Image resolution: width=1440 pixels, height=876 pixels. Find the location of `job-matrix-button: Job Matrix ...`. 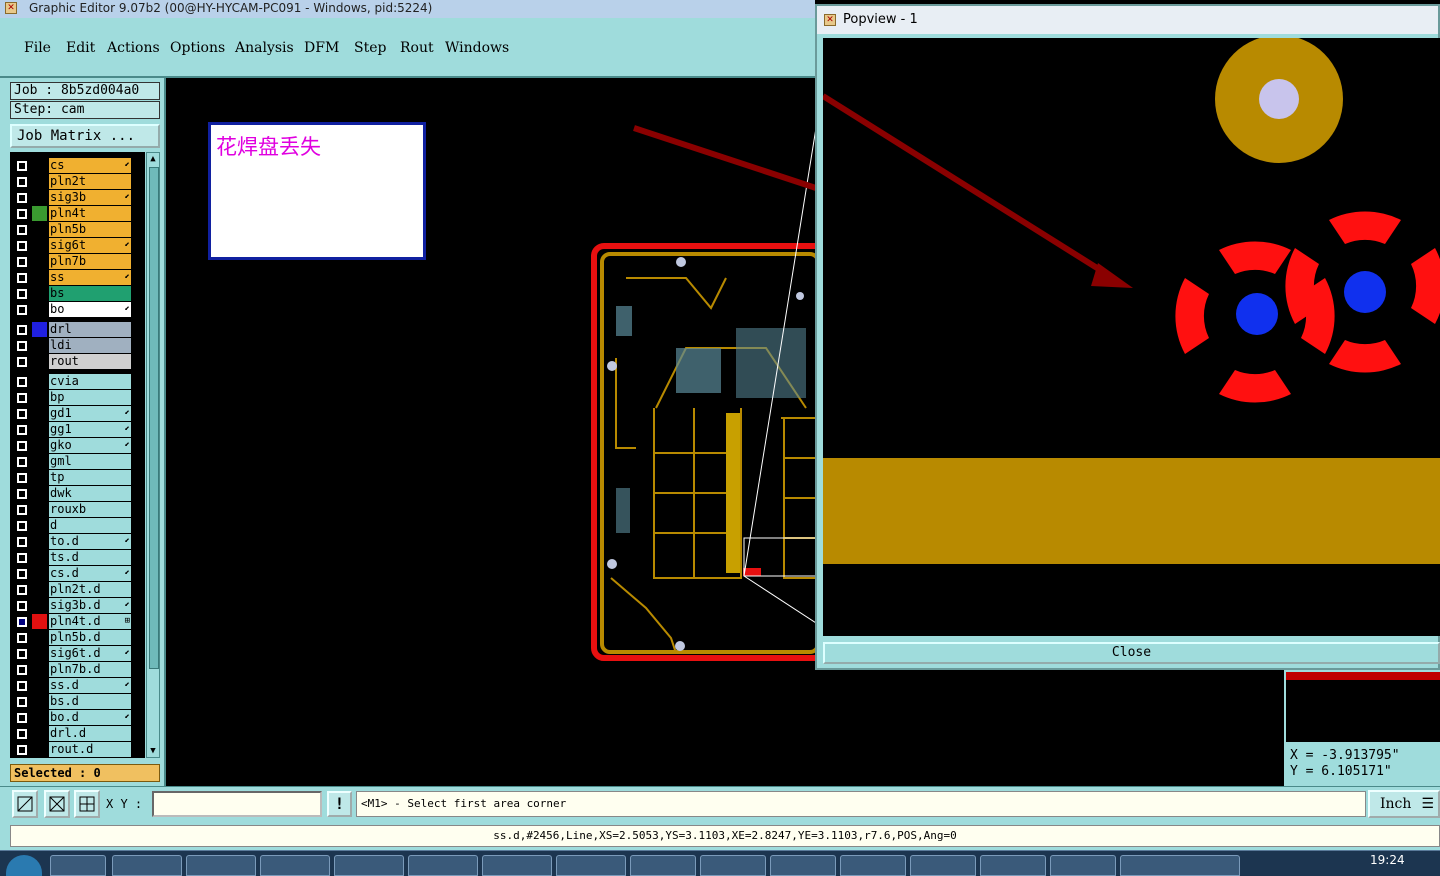

job-matrix-button: Job Matrix ... is located at coordinates (85, 136).